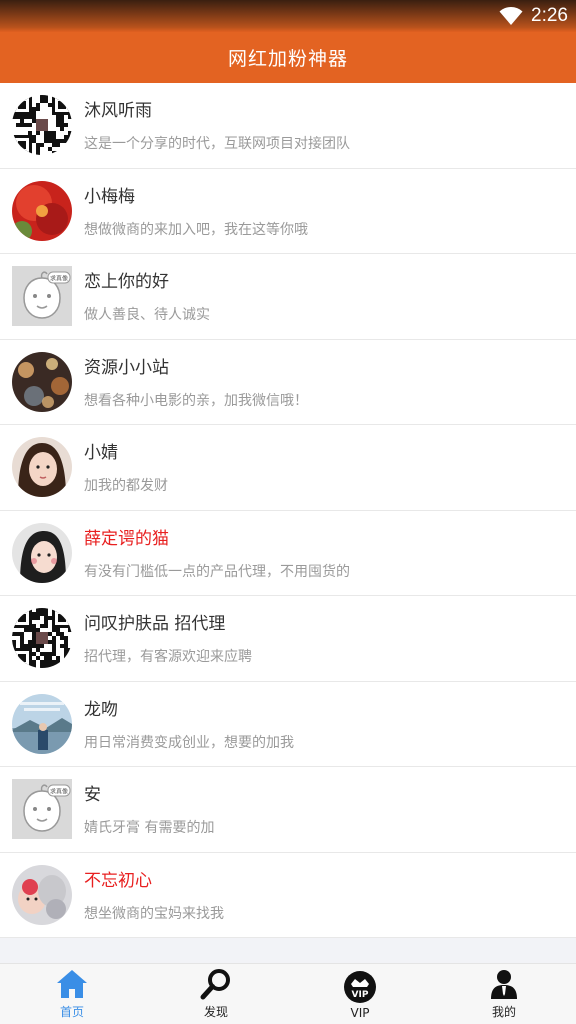  I want to click on contact-name: 小梅梅, so click(109, 196).